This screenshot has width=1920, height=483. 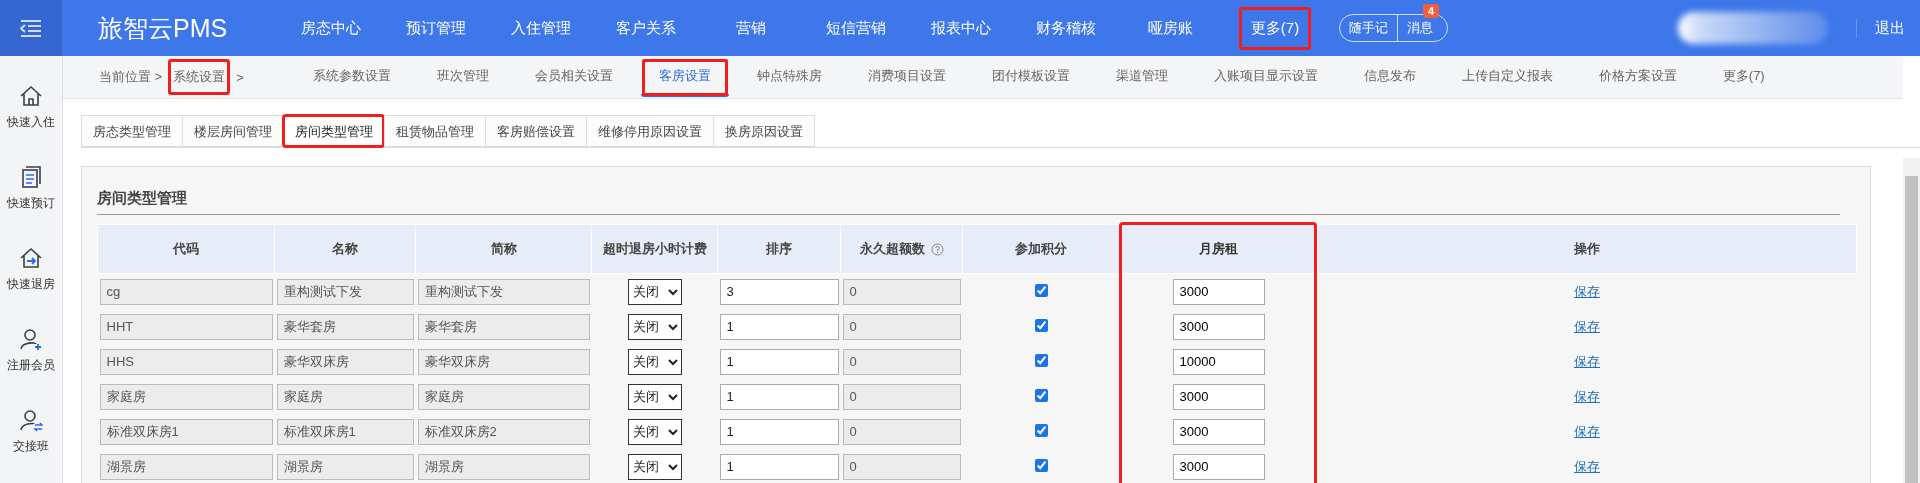 I want to click on document-icon, so click(x=31, y=177).